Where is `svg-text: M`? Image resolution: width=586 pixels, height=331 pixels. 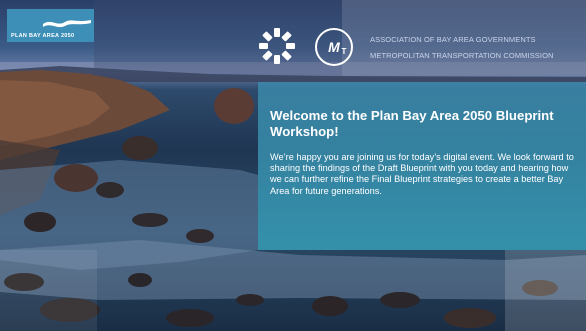
svg-text: M is located at coordinates (334, 47).